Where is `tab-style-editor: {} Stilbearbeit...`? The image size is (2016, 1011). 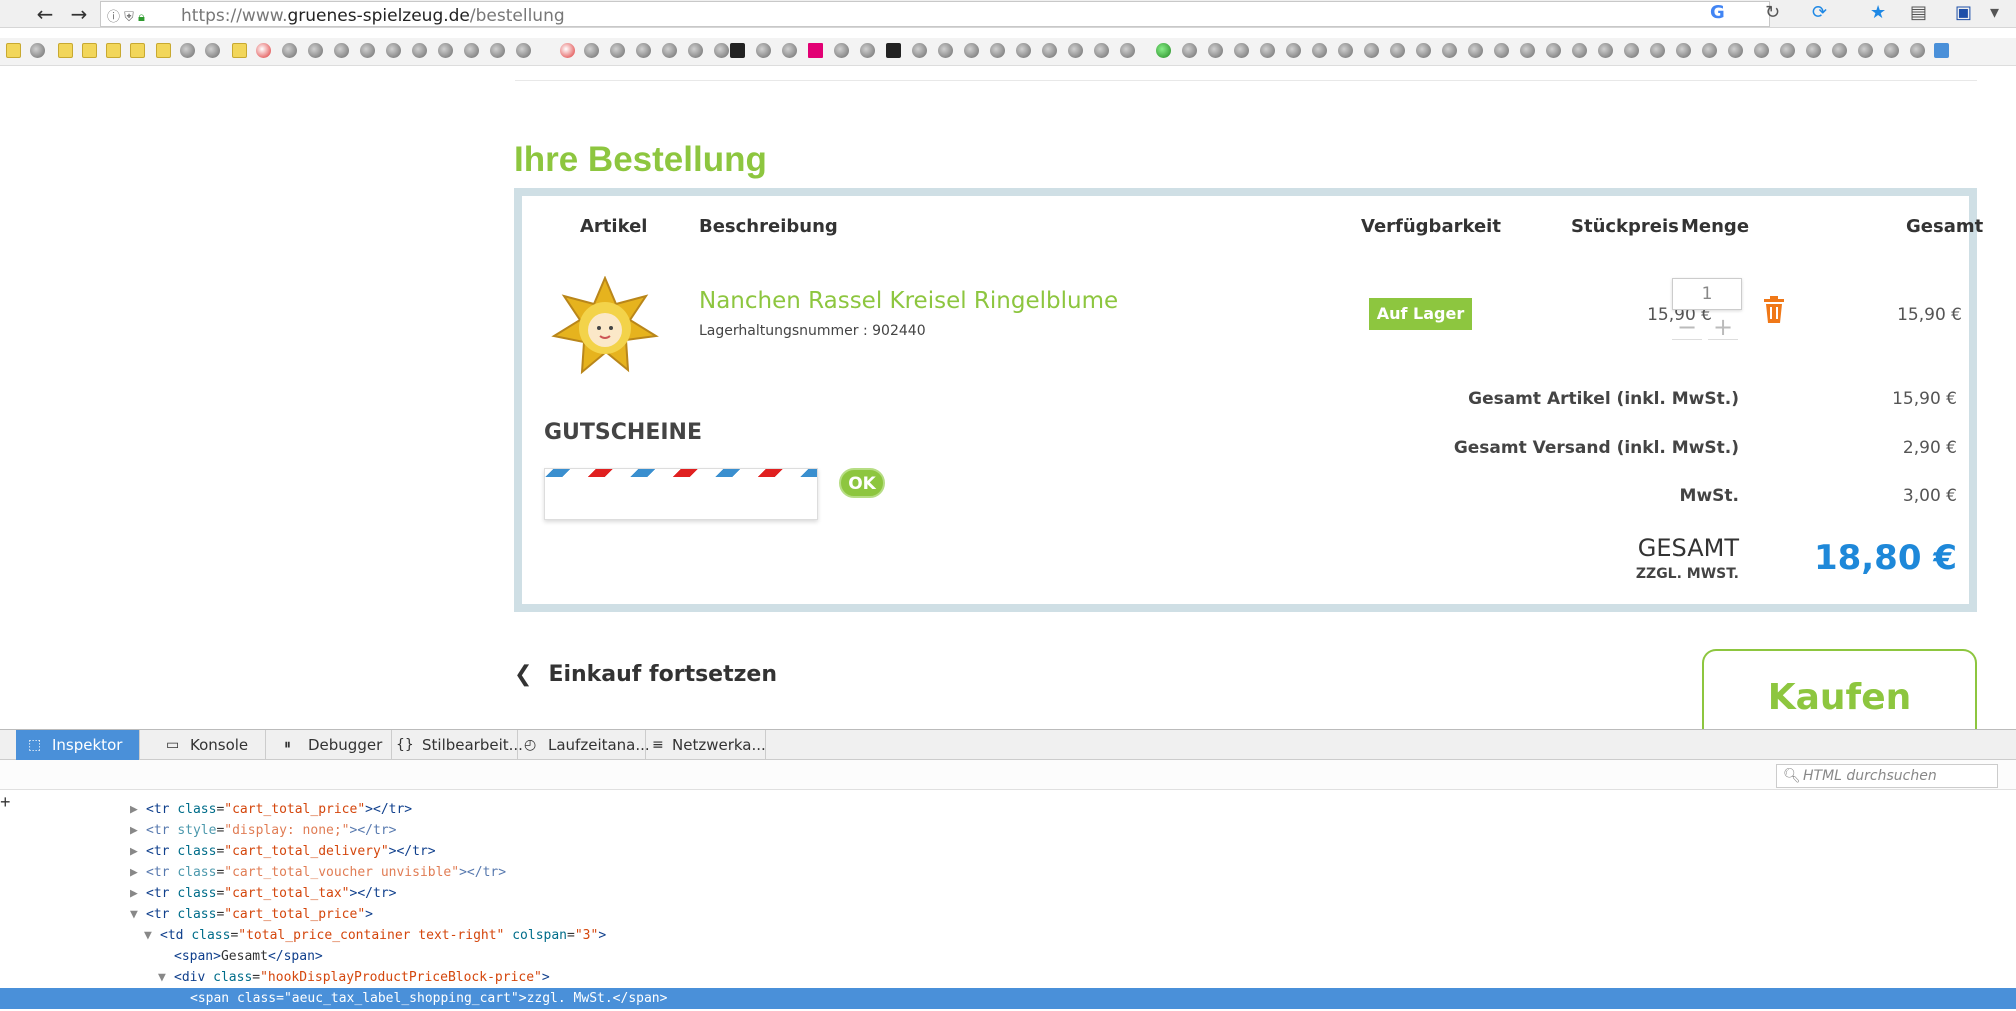 tab-style-editor: {} Stilbearbeit... is located at coordinates (457, 745).